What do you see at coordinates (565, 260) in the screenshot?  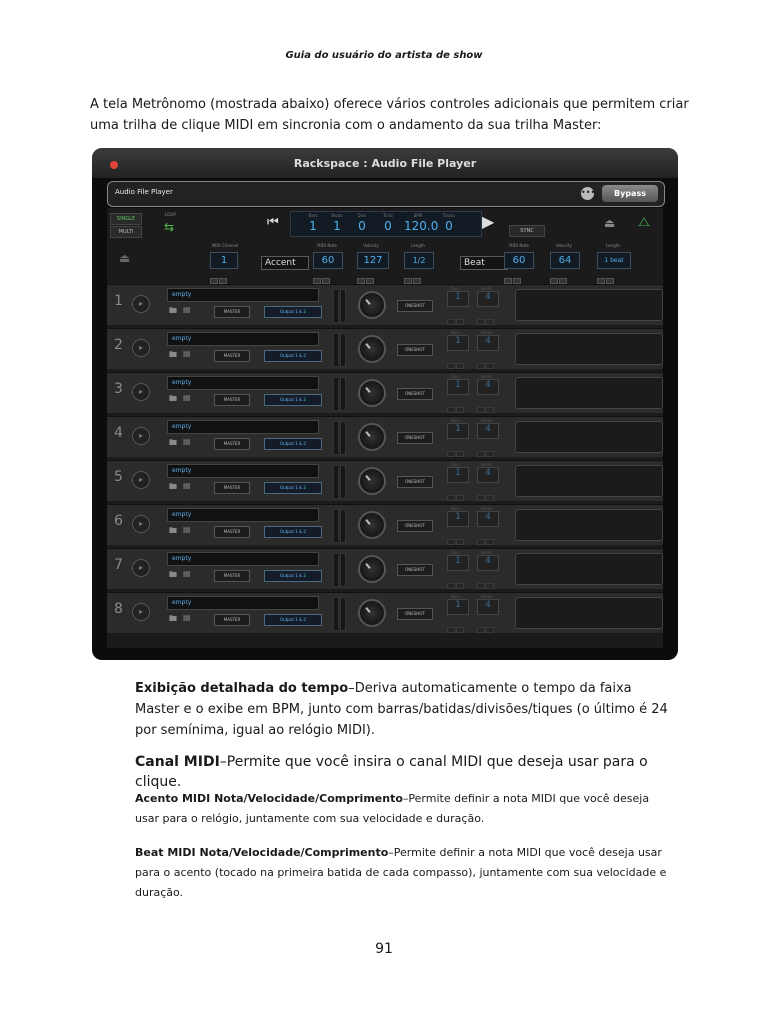 I see `beat-velocity-field: 64` at bounding box center [565, 260].